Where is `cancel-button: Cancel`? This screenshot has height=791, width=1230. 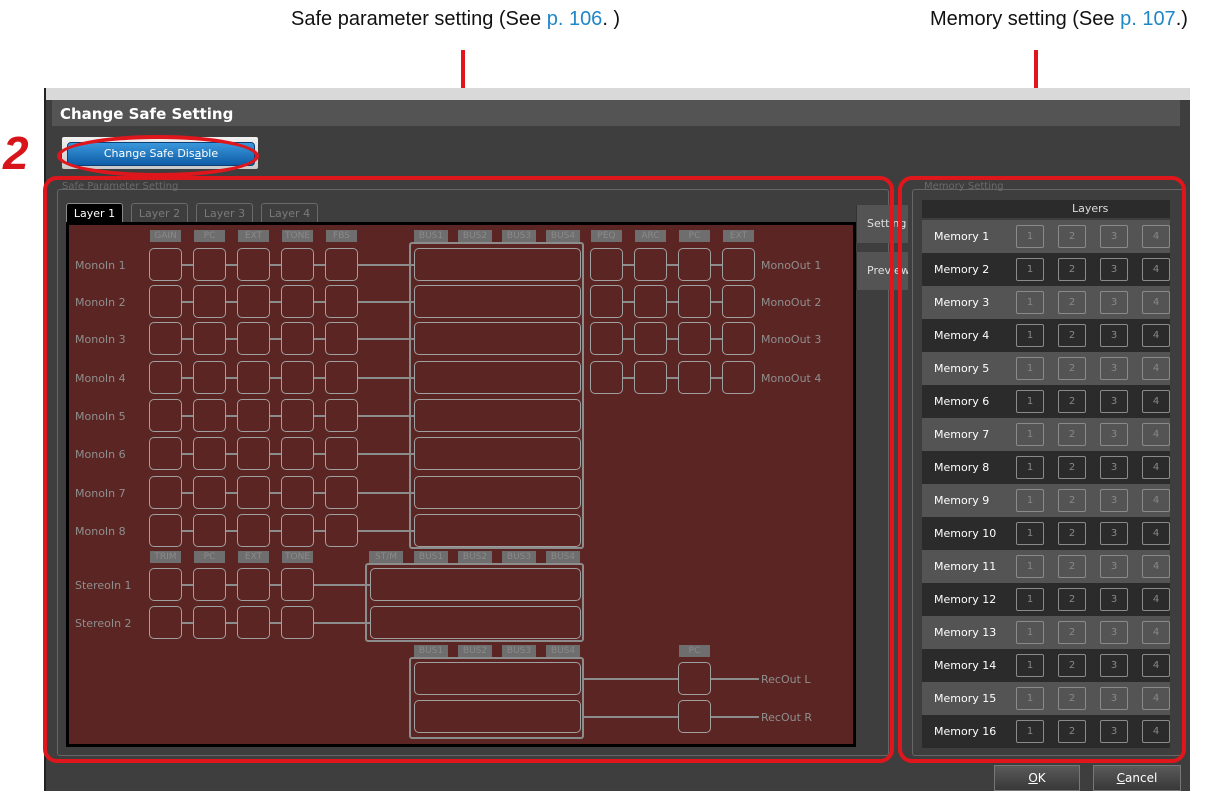
cancel-button: Cancel is located at coordinates (1137, 778).